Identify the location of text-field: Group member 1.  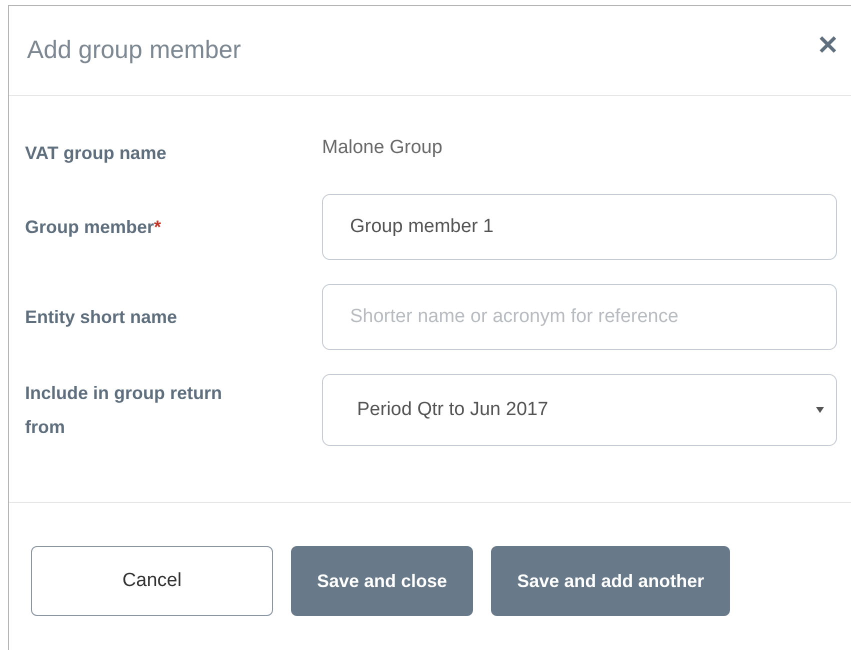
(579, 227).